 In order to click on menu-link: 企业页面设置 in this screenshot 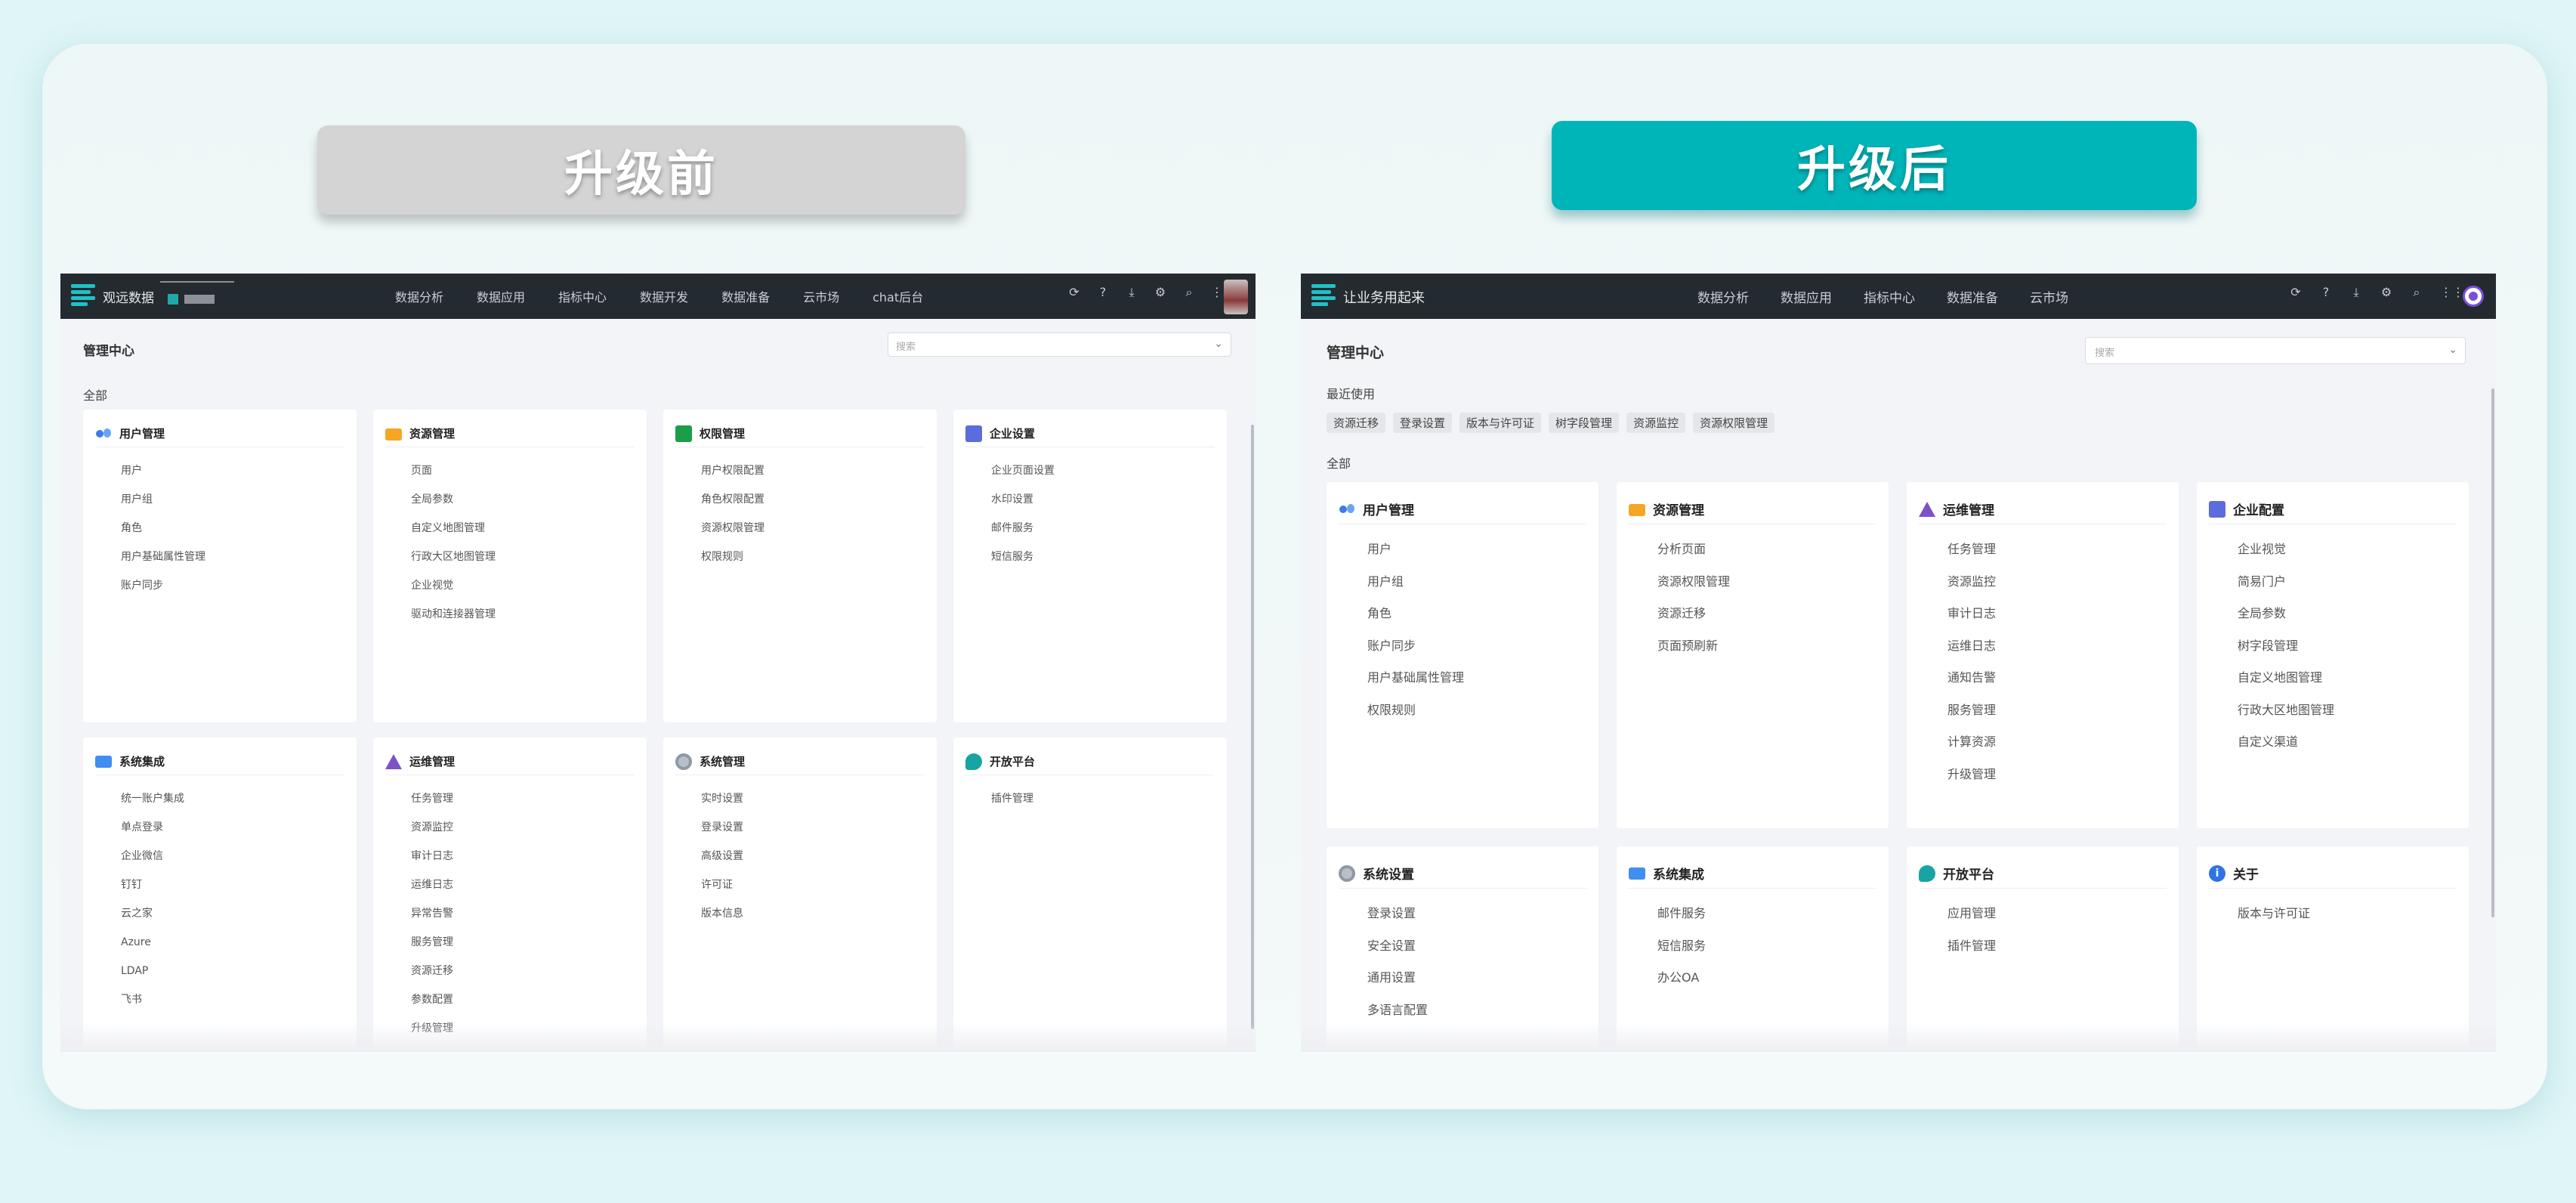, I will do `click(1023, 470)`.